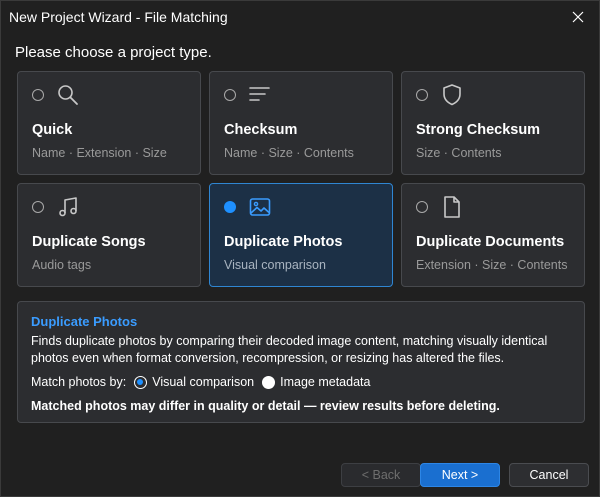 Image resolution: width=600 pixels, height=497 pixels. I want to click on card-quick: Quick Name · Extension · Size, so click(109, 123).